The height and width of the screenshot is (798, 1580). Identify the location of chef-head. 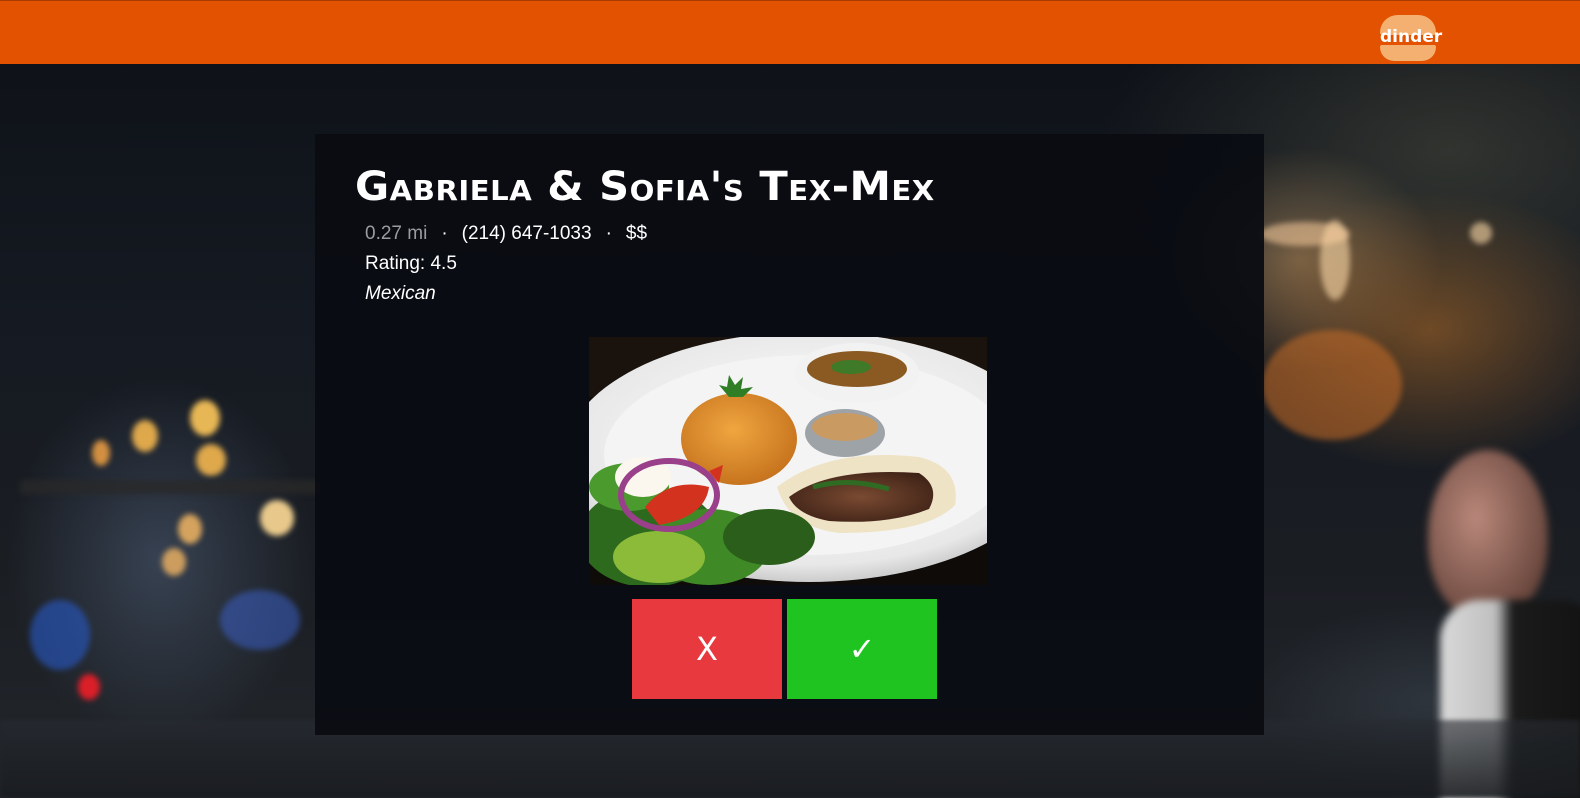
(1488, 535).